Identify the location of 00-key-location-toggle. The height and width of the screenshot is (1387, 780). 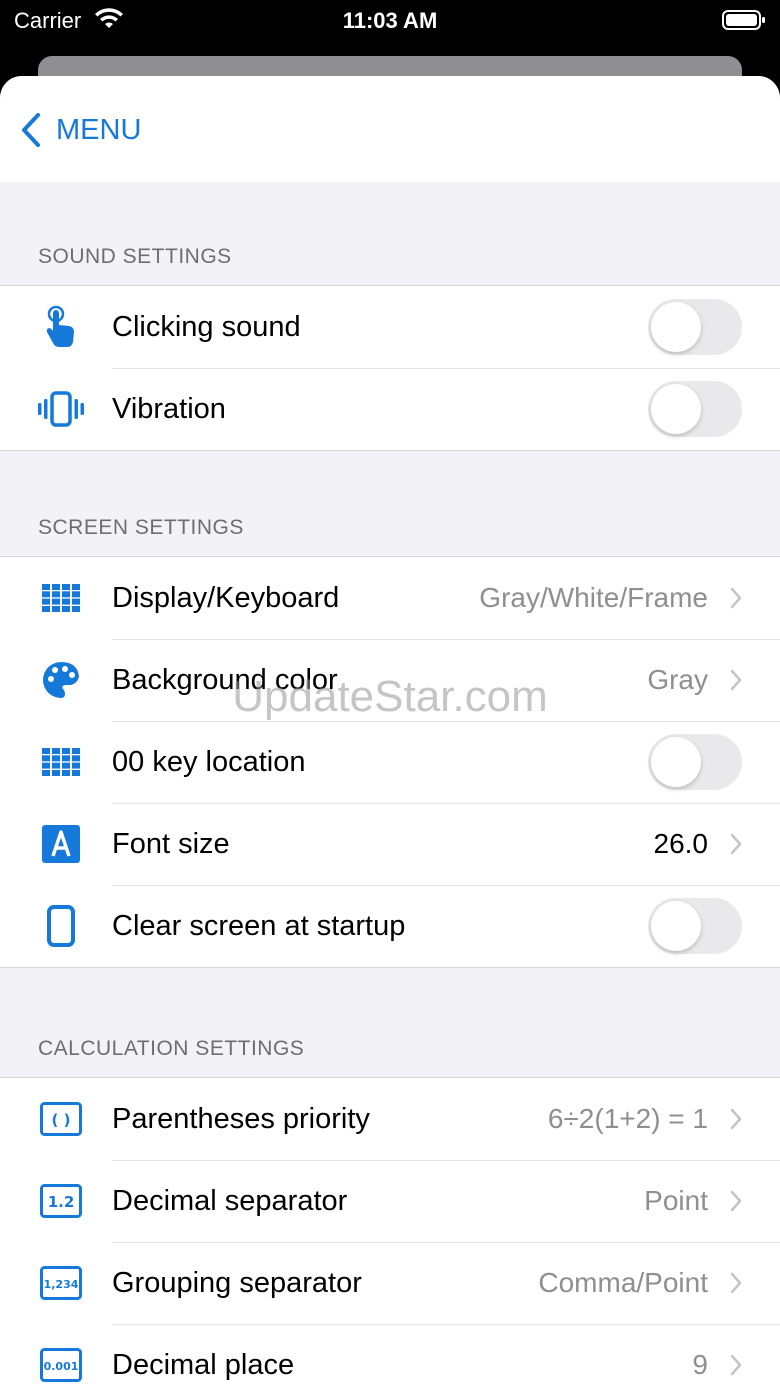
(695, 762).